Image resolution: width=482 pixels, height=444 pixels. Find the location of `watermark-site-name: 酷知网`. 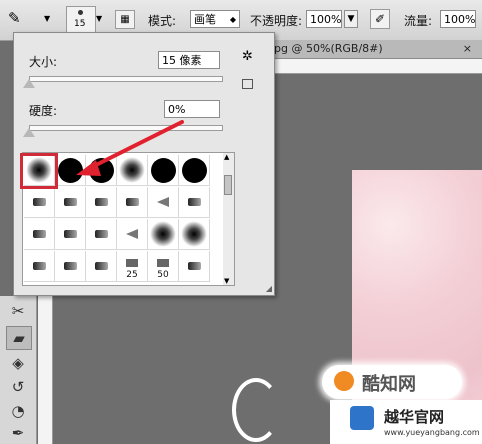

watermark-site-name: 酷知网 is located at coordinates (389, 384).